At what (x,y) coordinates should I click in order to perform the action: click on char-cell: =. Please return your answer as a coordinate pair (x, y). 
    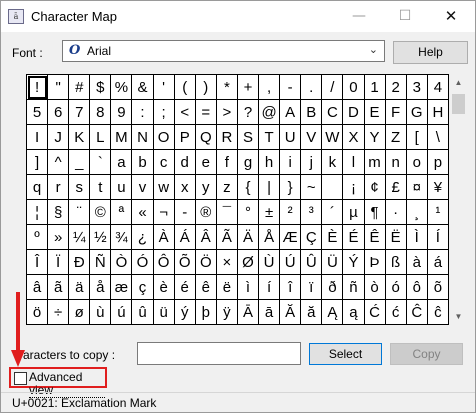
    Looking at the image, I should click on (205, 112).